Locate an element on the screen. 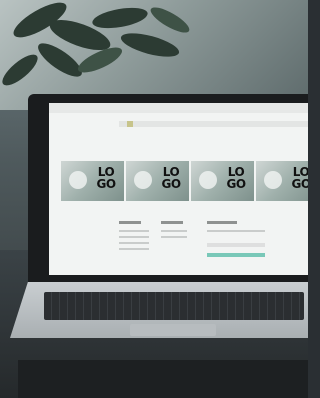  site-header-bar is located at coordinates (213, 124).